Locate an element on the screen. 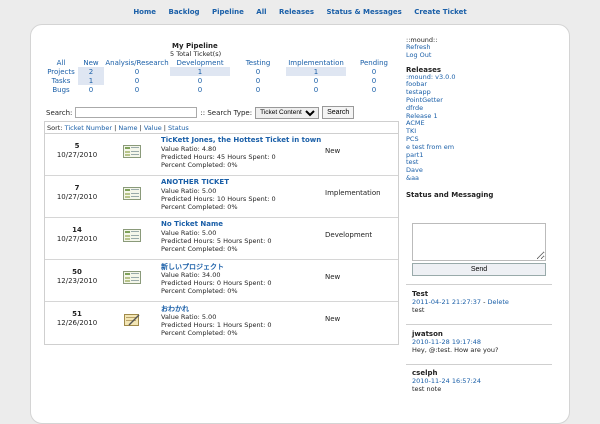 This screenshot has width=600, height=424. release-link: Dave is located at coordinates (479, 170).